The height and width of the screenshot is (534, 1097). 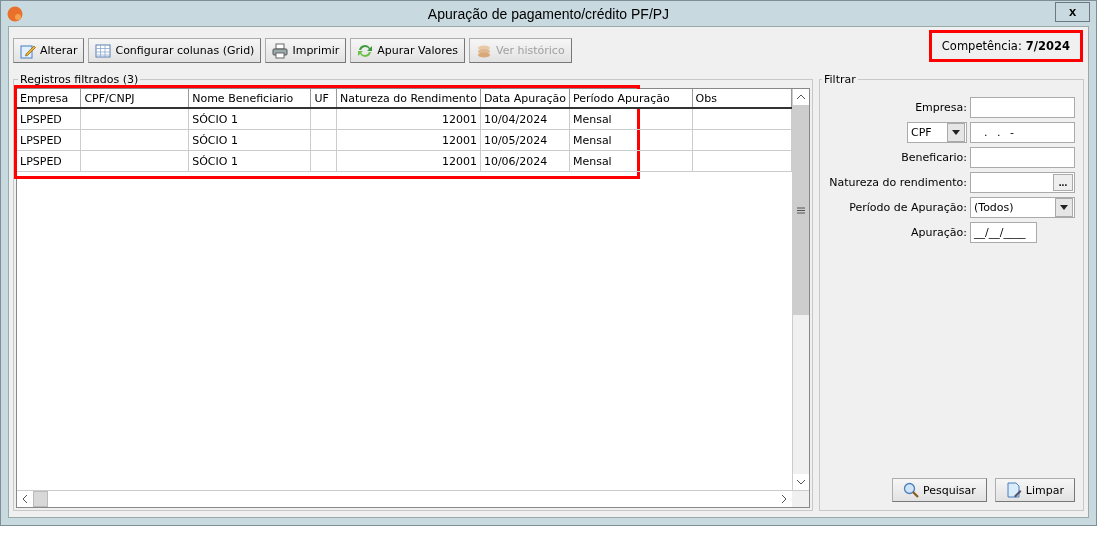 What do you see at coordinates (840, 79) in the screenshot?
I see `group-title: Filtrar` at bounding box center [840, 79].